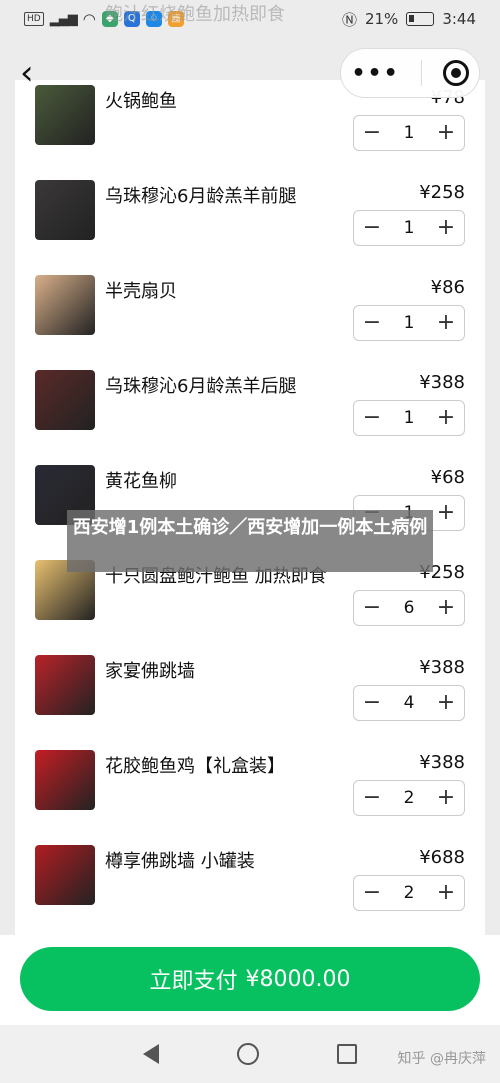  I want to click on cart-item: 乌珠穆沁6月龄羔羊前腿 ¥258 −1 +, so click(250, 215).